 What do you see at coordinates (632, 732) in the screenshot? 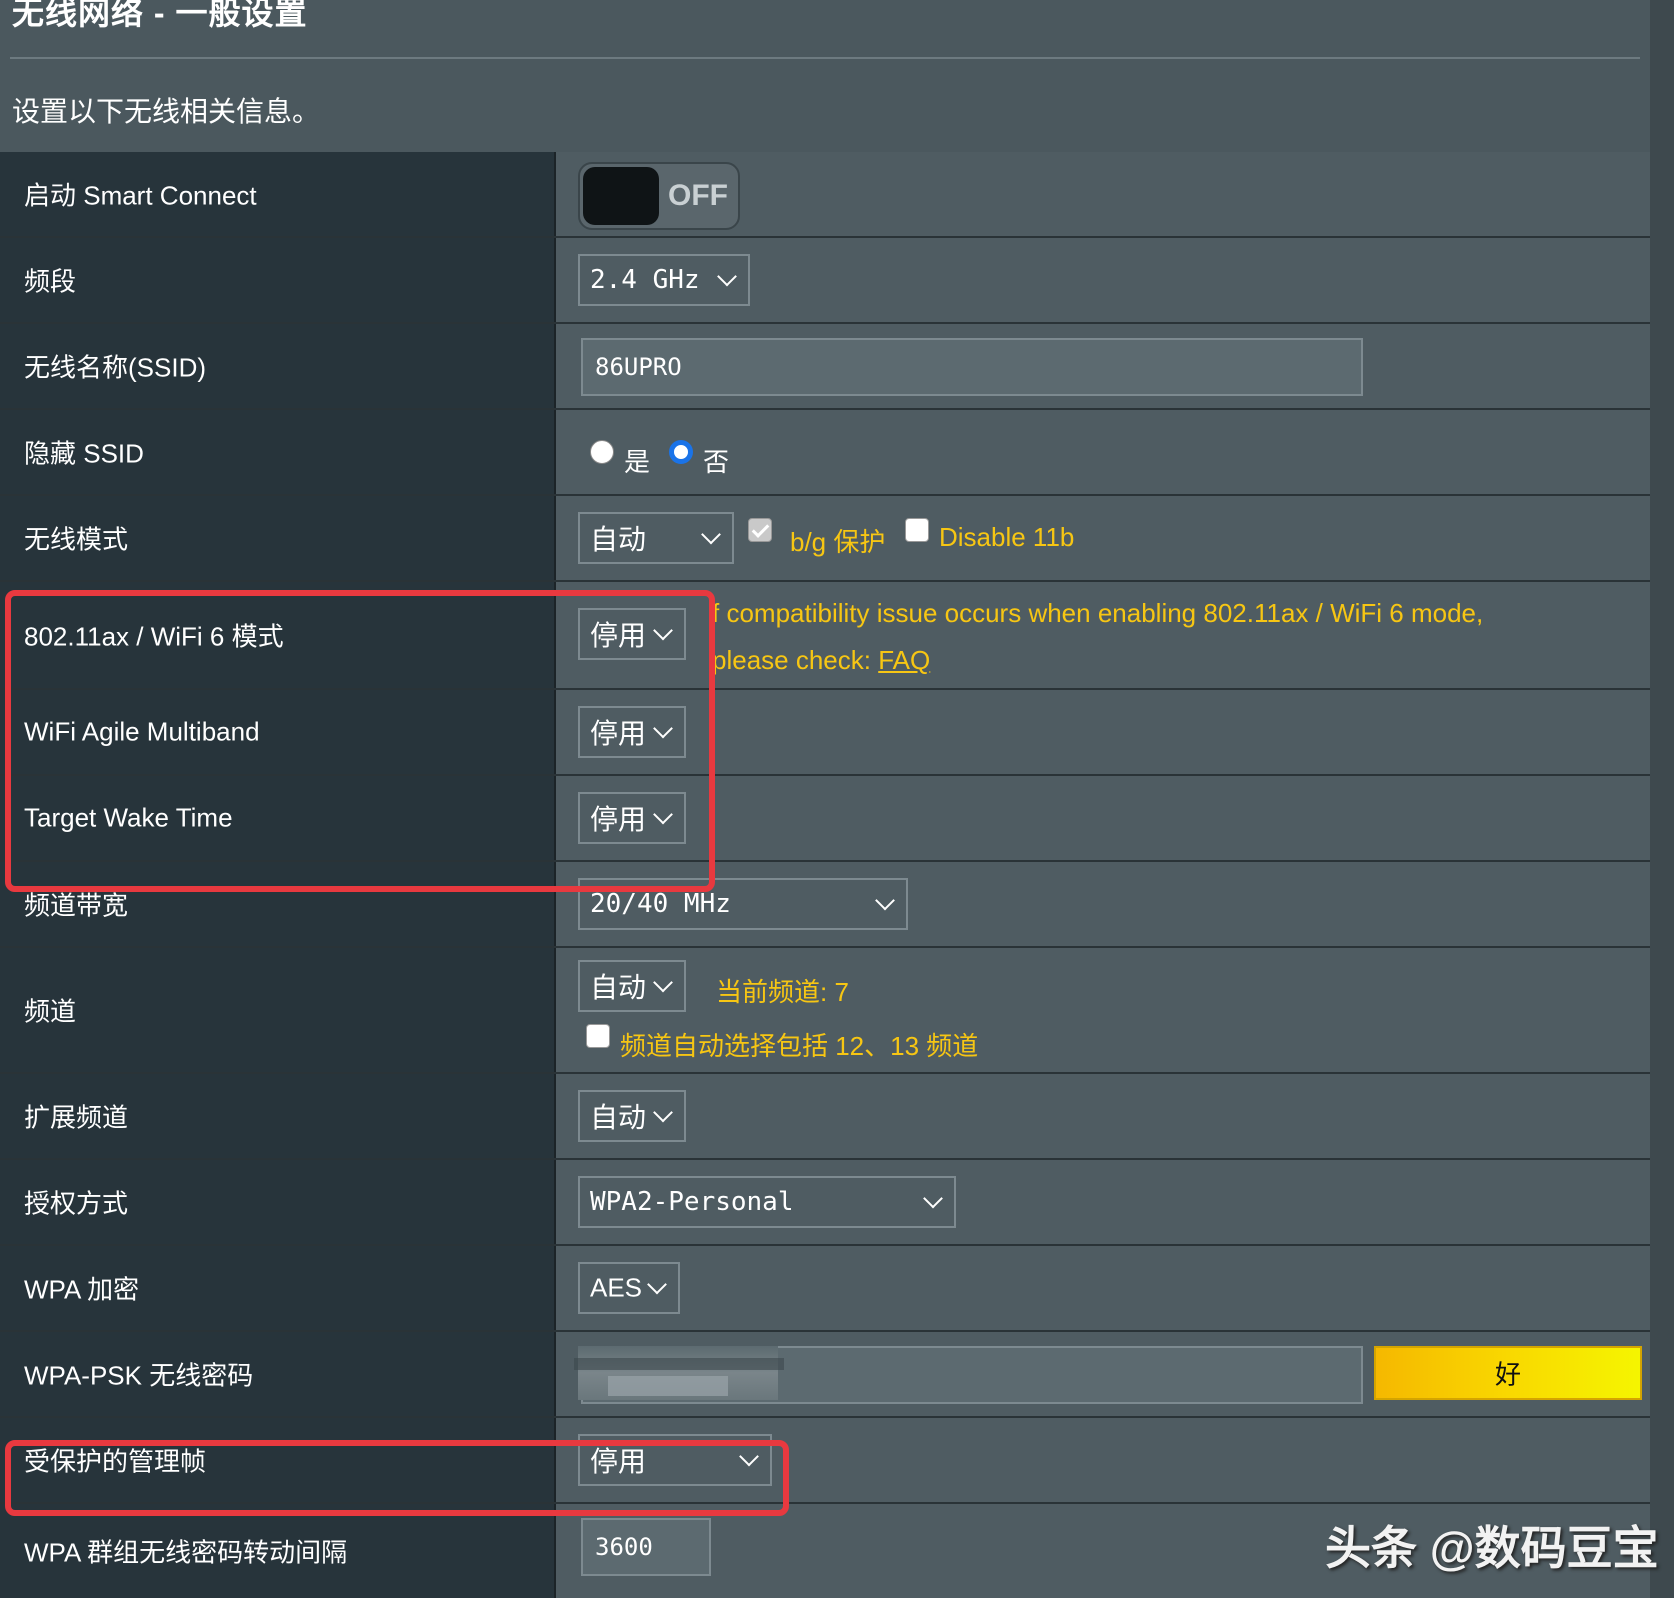
I see `agile-multiband-select: 停用` at bounding box center [632, 732].